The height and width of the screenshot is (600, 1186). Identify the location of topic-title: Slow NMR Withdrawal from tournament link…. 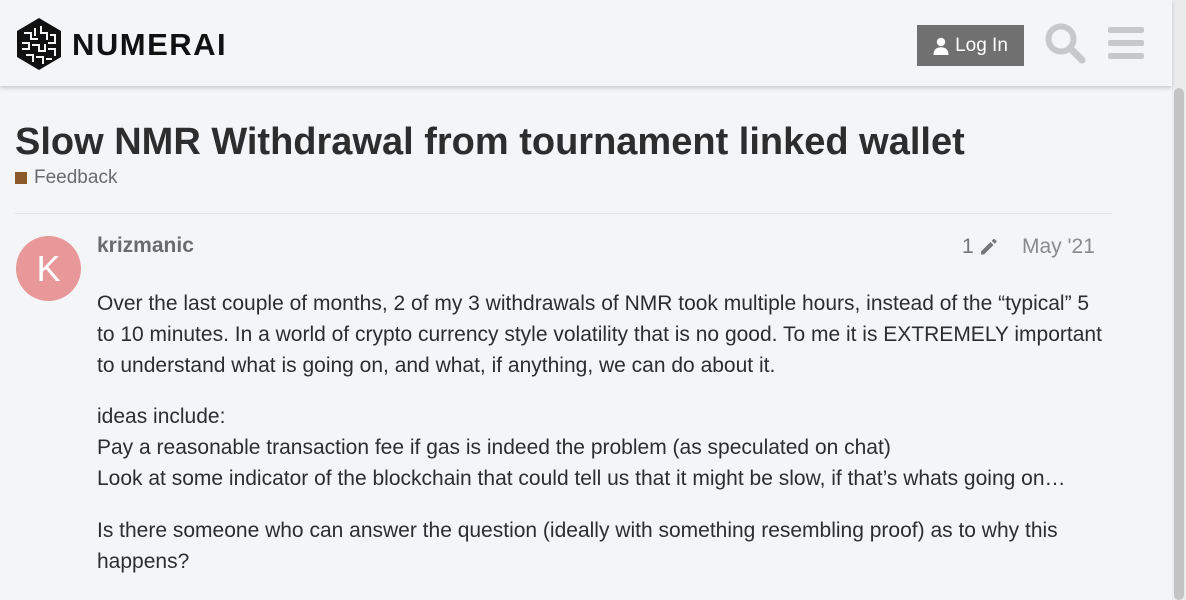
(490, 142).